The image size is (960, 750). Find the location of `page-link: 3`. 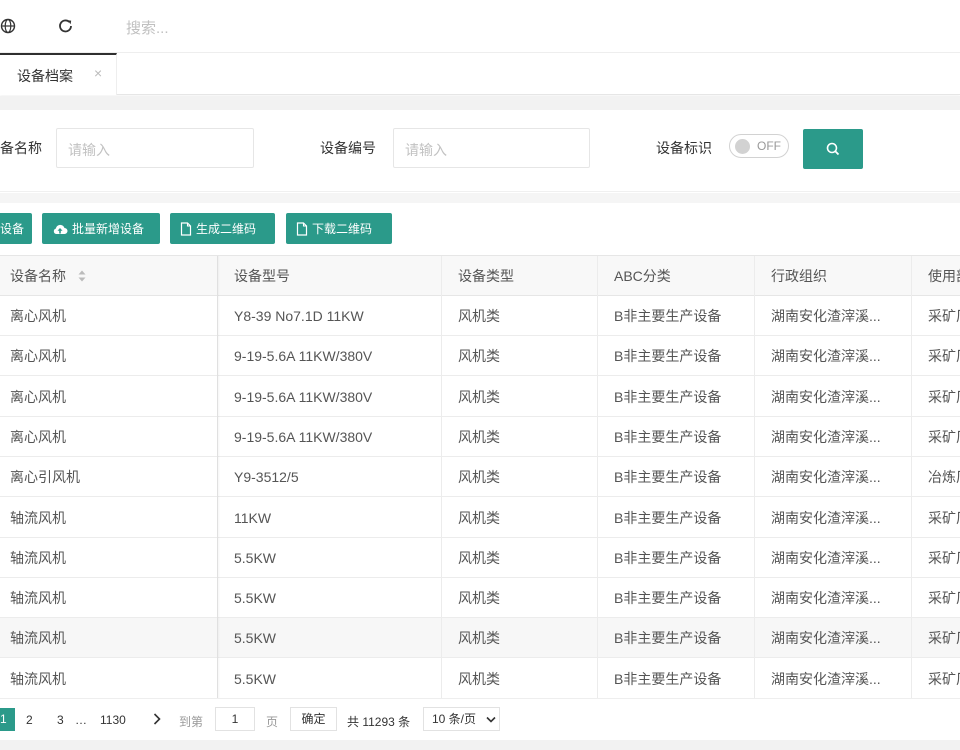

page-link: 3 is located at coordinates (60, 720).